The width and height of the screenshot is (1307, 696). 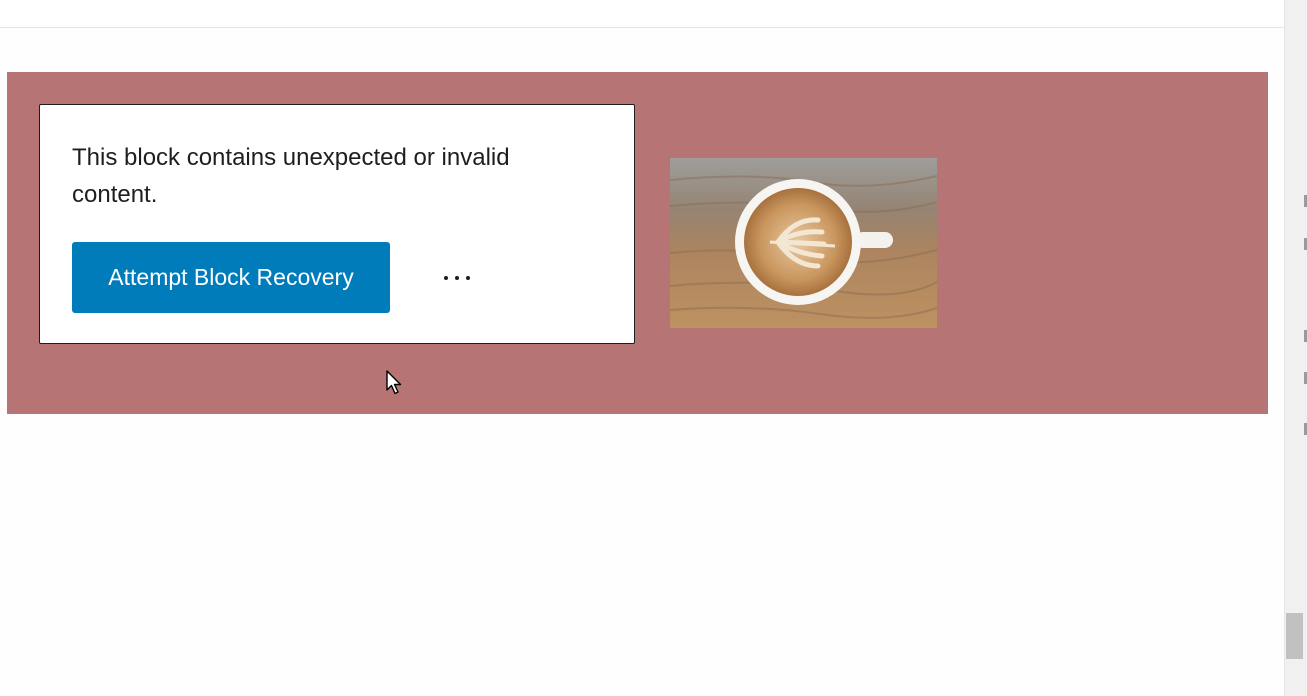 What do you see at coordinates (1294, 636) in the screenshot?
I see `scrollbar-thumb` at bounding box center [1294, 636].